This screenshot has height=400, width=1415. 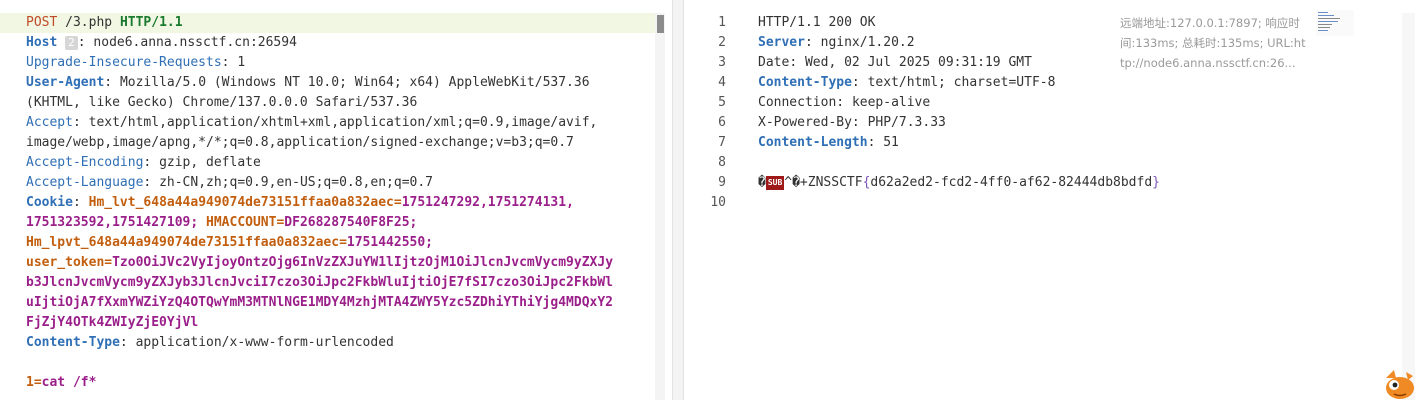 What do you see at coordinates (183, 242) in the screenshot?
I see `cookie-key: Hm_lpvt_648a44a949074de73151ffaa0a832aec` at bounding box center [183, 242].